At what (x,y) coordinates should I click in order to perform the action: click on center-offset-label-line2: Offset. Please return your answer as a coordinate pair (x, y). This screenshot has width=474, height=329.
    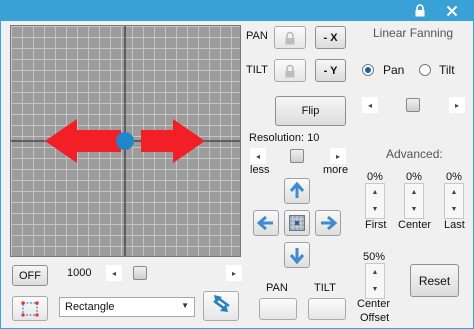
    Looking at the image, I should click on (375, 318).